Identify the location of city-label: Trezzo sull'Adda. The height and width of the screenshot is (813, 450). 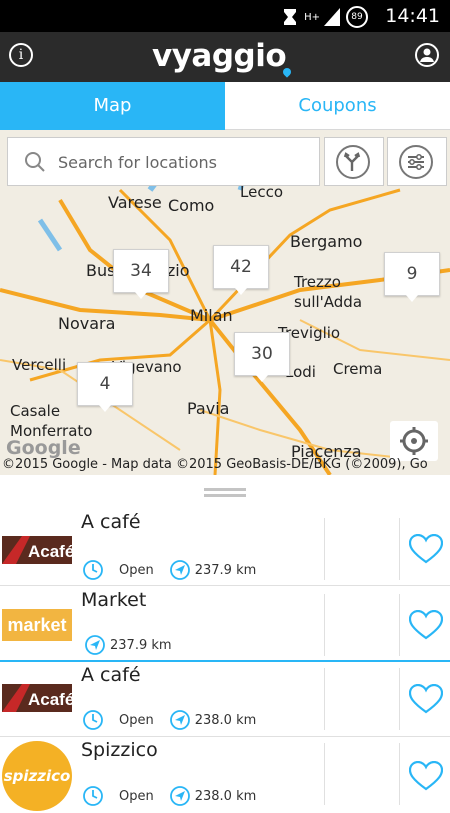
(328, 292).